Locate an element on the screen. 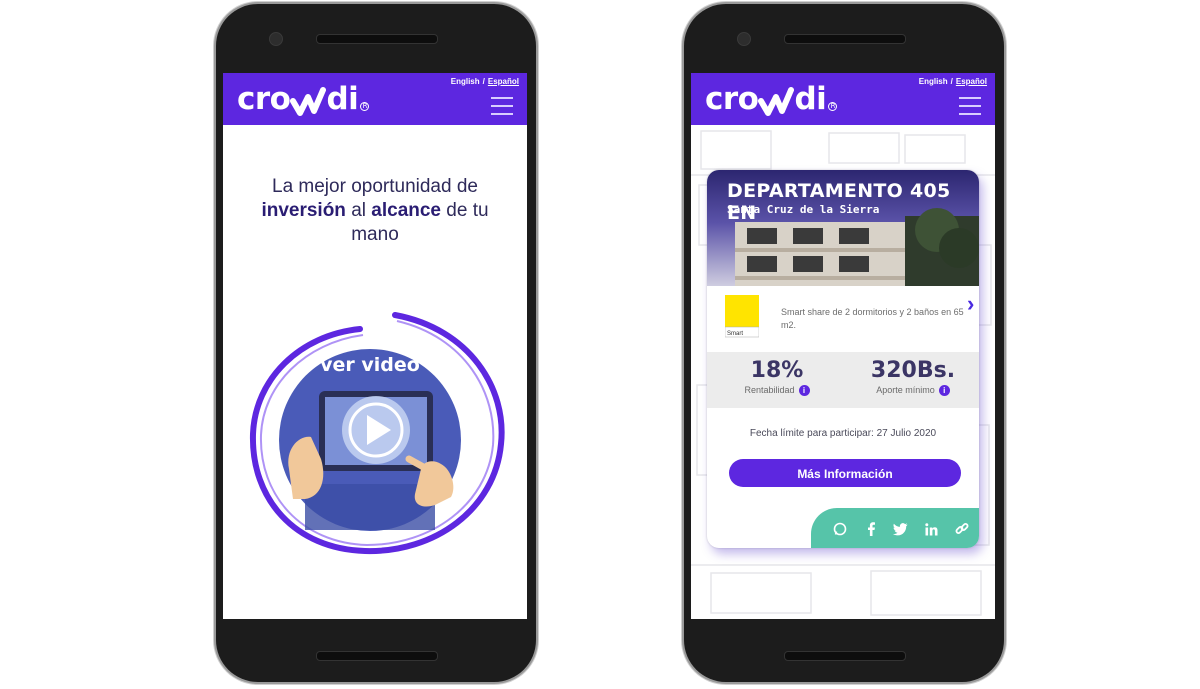  project-title: DEPARTAMENTO 405 EN is located at coordinates (839, 202).